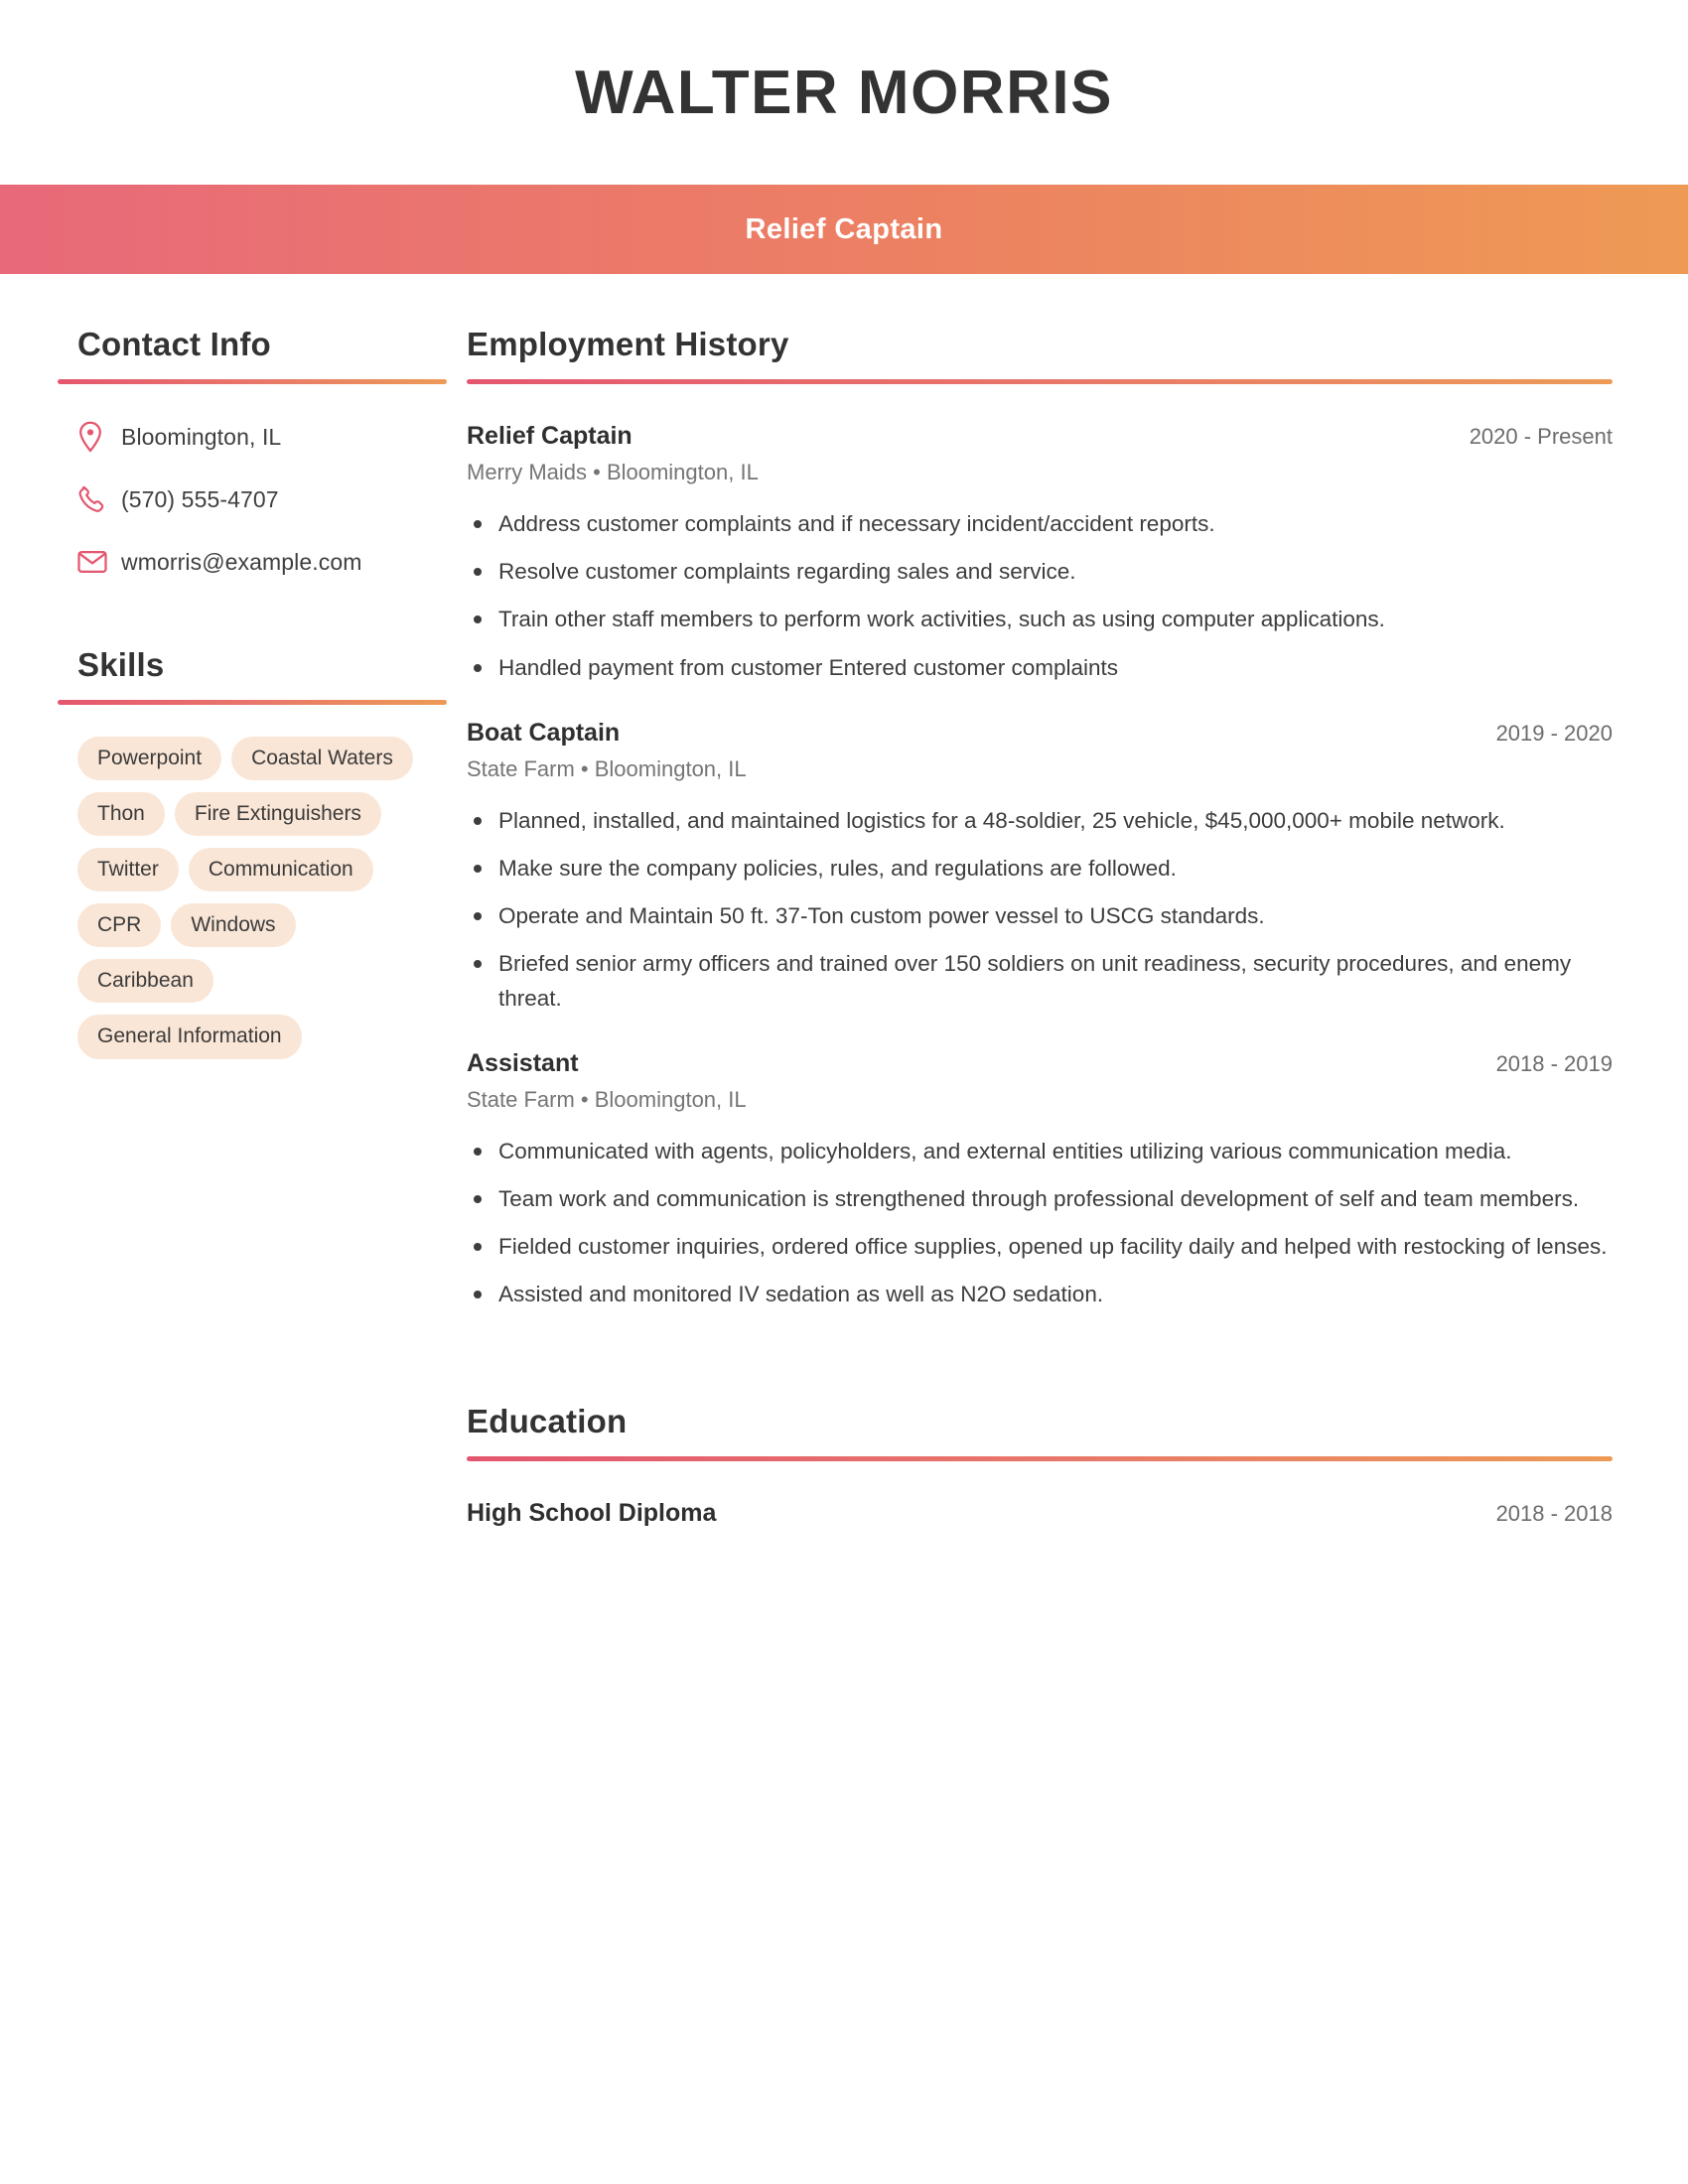 This screenshot has height=2184, width=1688. I want to click on job-title-banner: Relief Captain, so click(844, 229).